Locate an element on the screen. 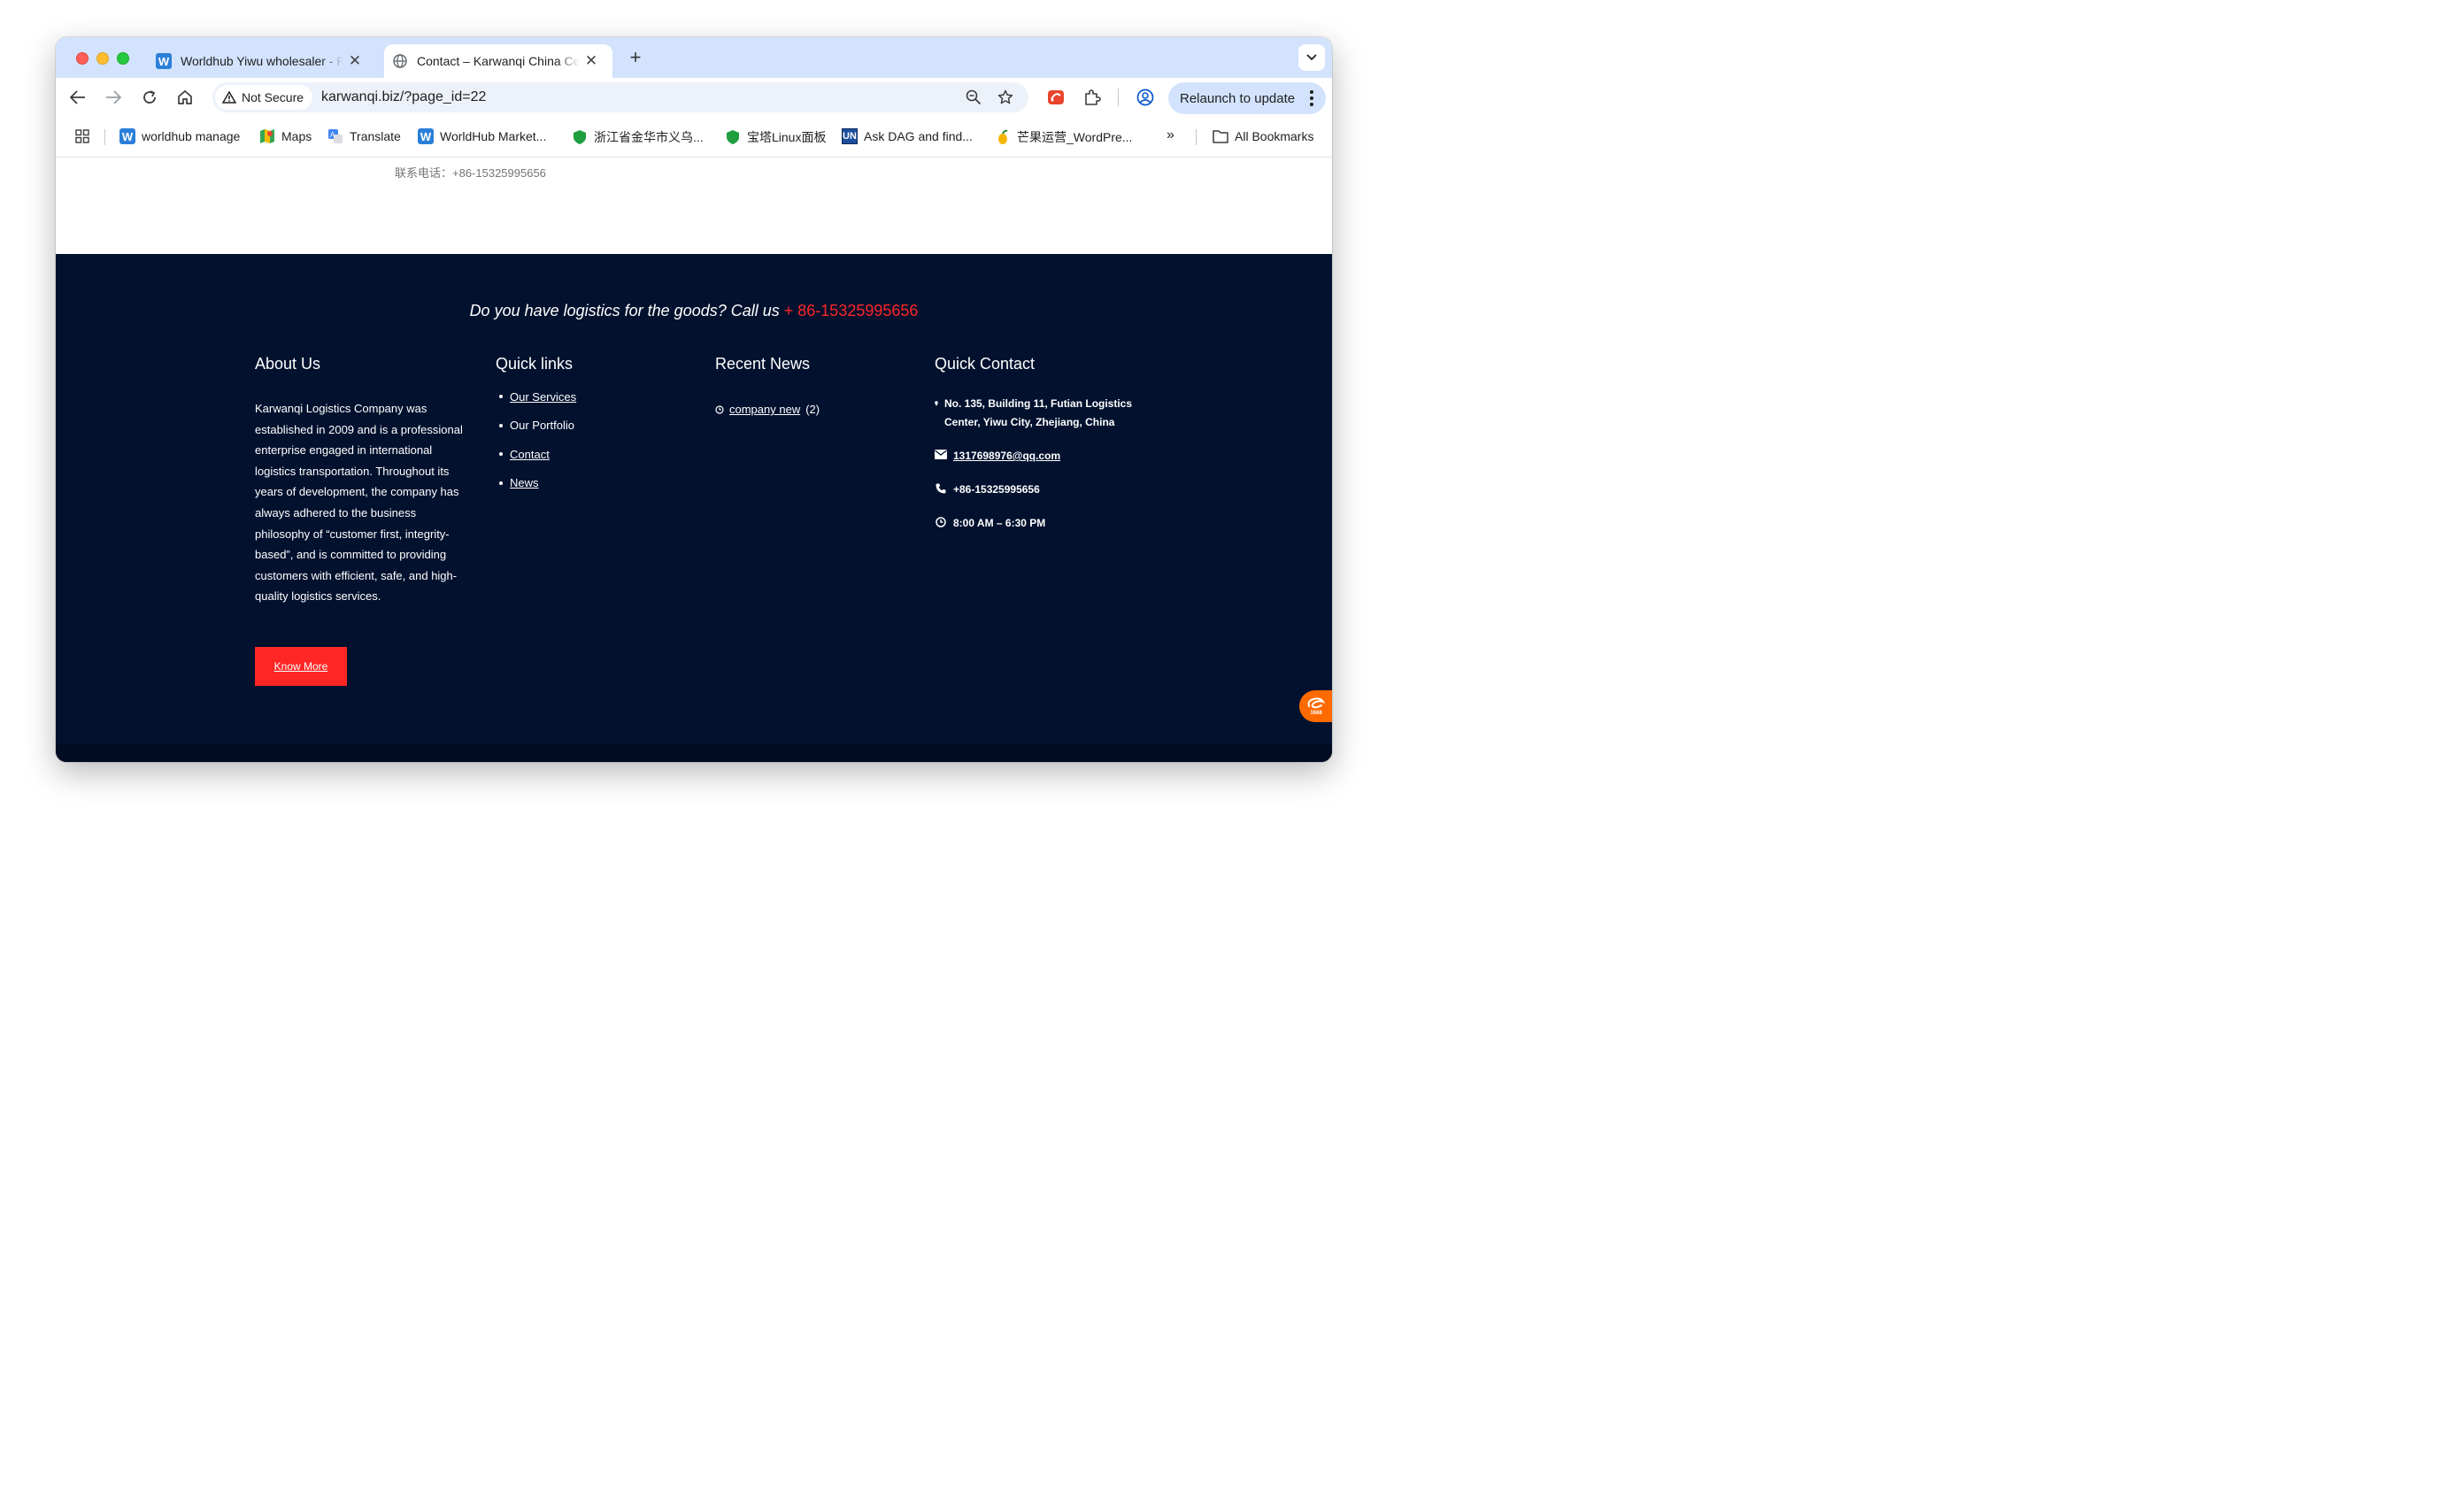  home-icon is located at coordinates (185, 97).